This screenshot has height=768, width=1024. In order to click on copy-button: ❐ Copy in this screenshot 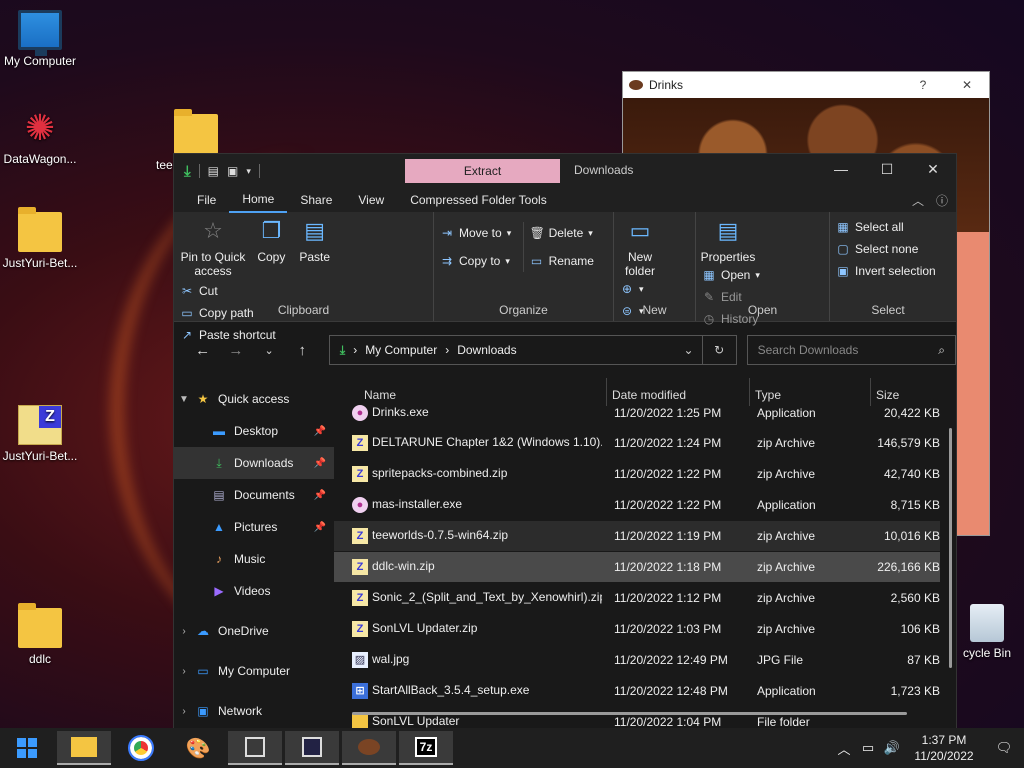, I will do `click(271, 240)`.